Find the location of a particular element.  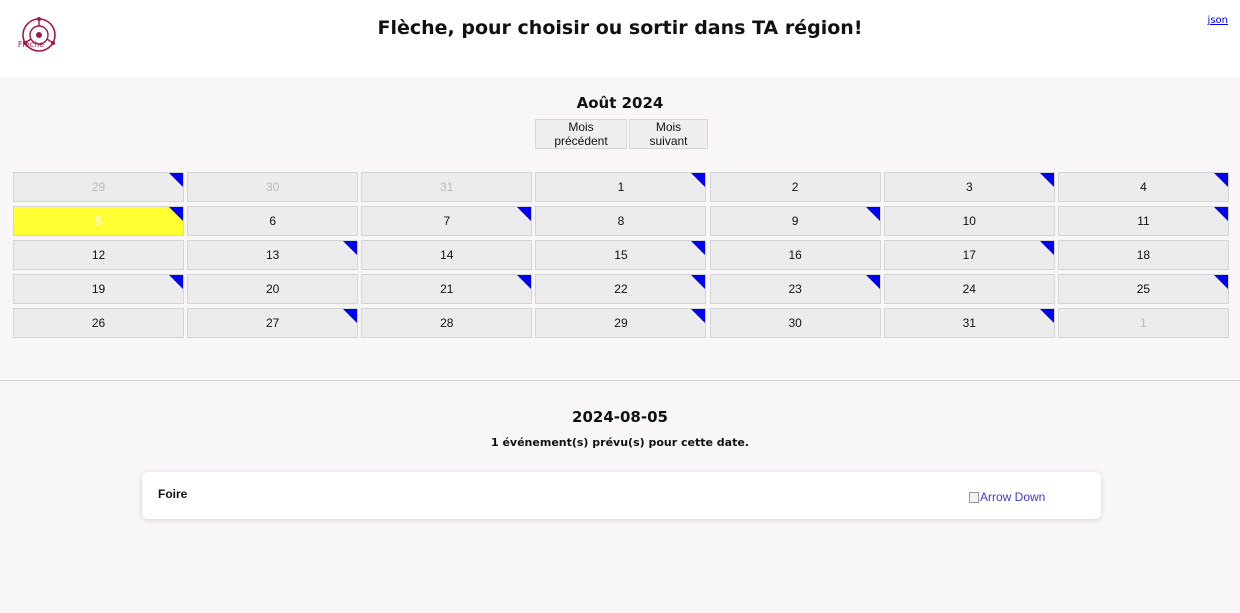

day-number: 5 is located at coordinates (98, 221).